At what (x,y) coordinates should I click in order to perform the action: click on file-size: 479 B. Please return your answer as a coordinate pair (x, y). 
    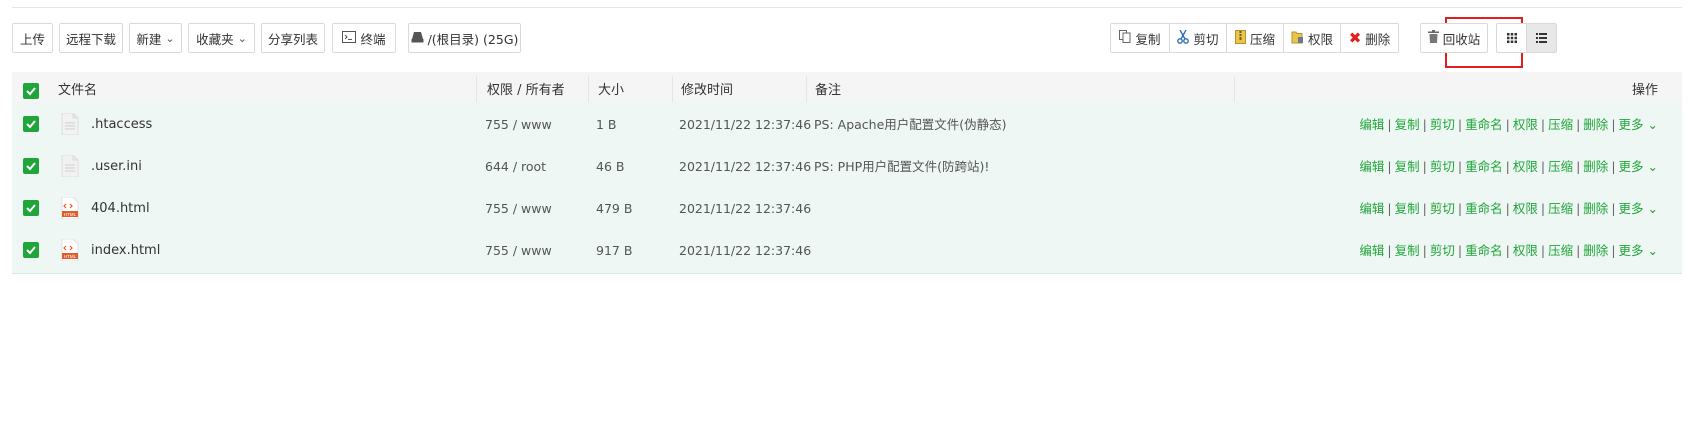
    Looking at the image, I should click on (614, 208).